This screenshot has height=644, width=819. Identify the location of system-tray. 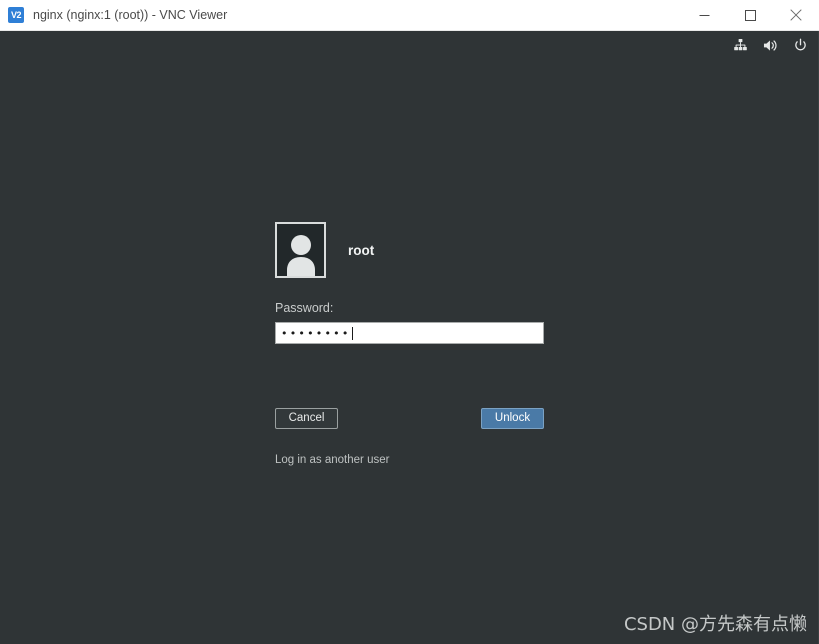
(770, 45).